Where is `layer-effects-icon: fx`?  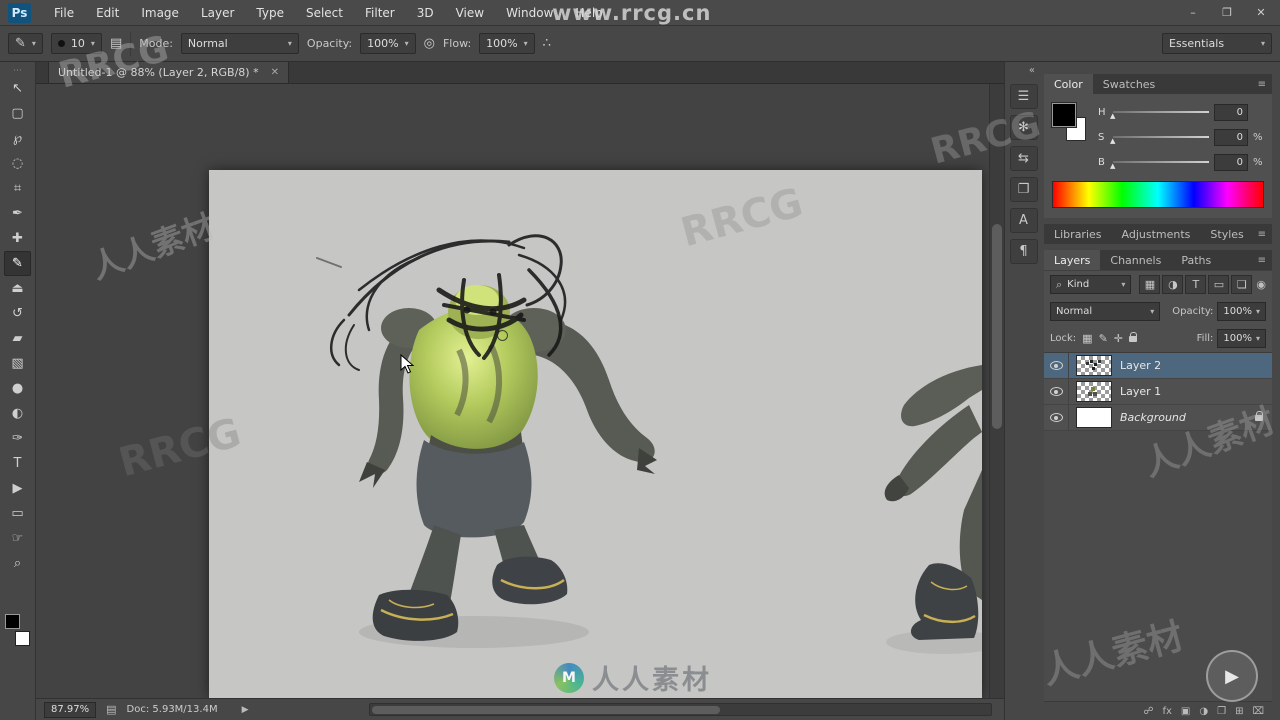 layer-effects-icon: fx is located at coordinates (1166, 711).